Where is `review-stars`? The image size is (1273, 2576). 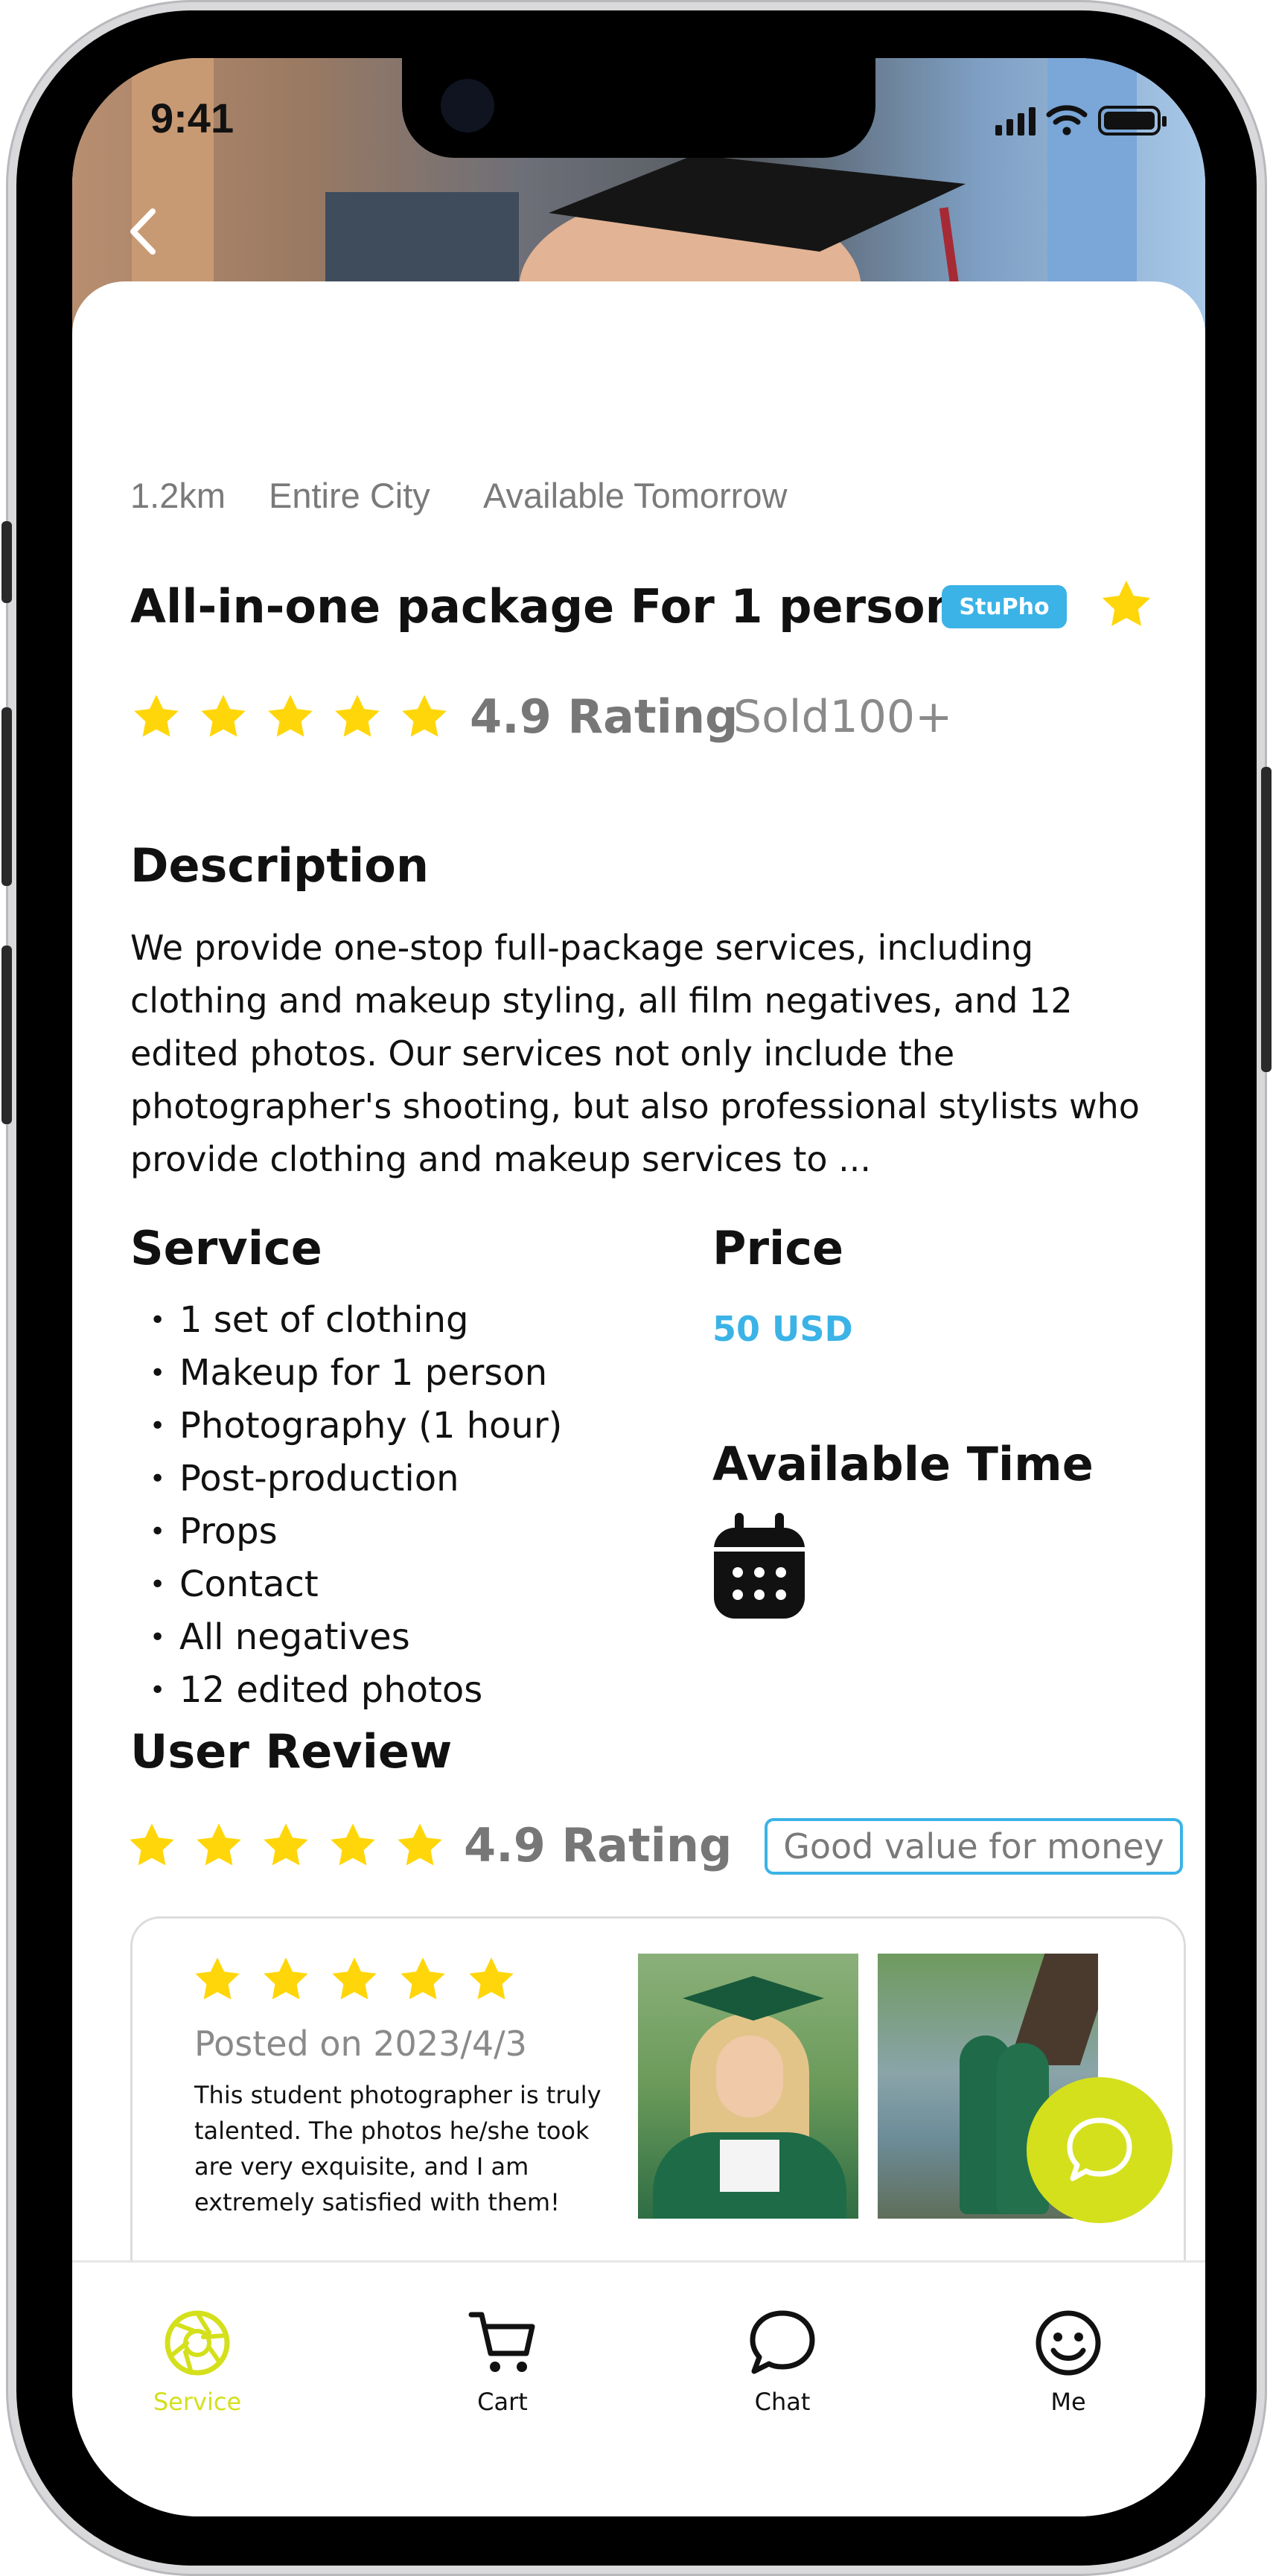
review-stars is located at coordinates (354, 1980).